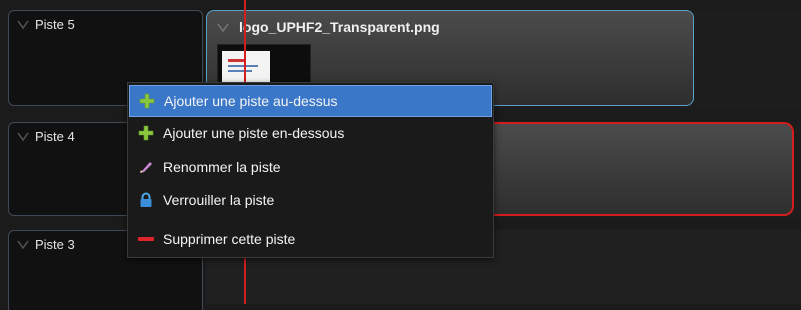 The width and height of the screenshot is (801, 310). I want to click on track-label: Piste 3, so click(55, 244).